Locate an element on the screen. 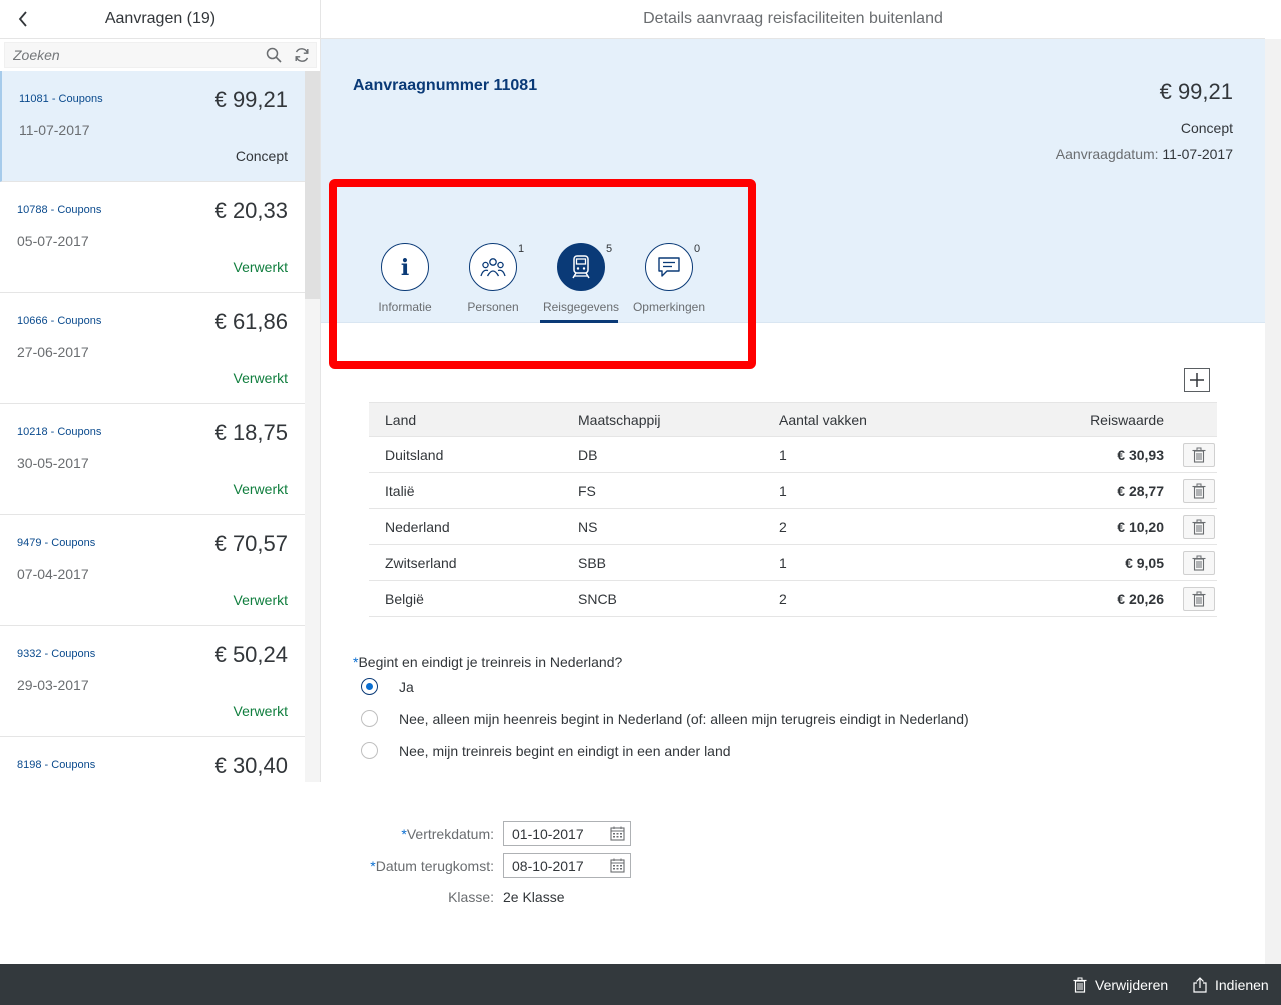 The width and height of the screenshot is (1281, 1005). search-bar is located at coordinates (160, 55).